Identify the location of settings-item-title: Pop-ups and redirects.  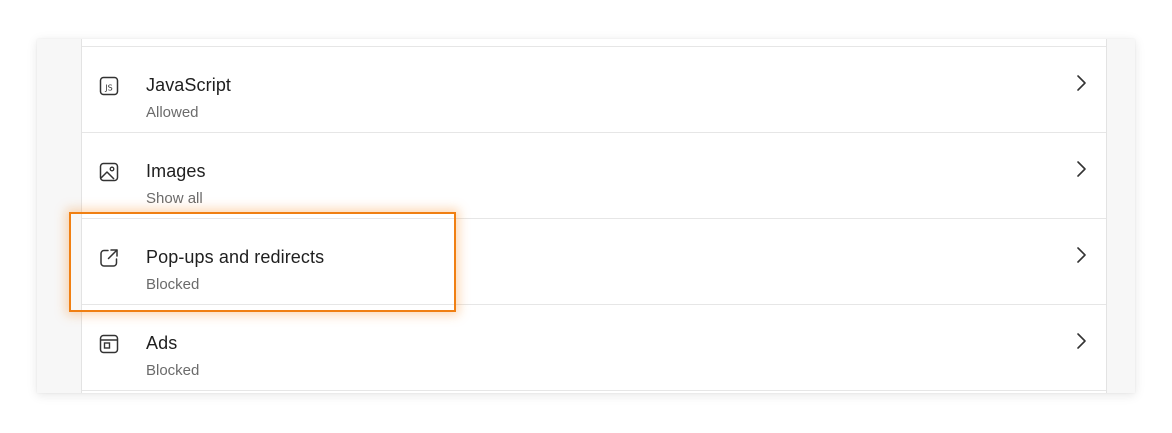
(235, 257).